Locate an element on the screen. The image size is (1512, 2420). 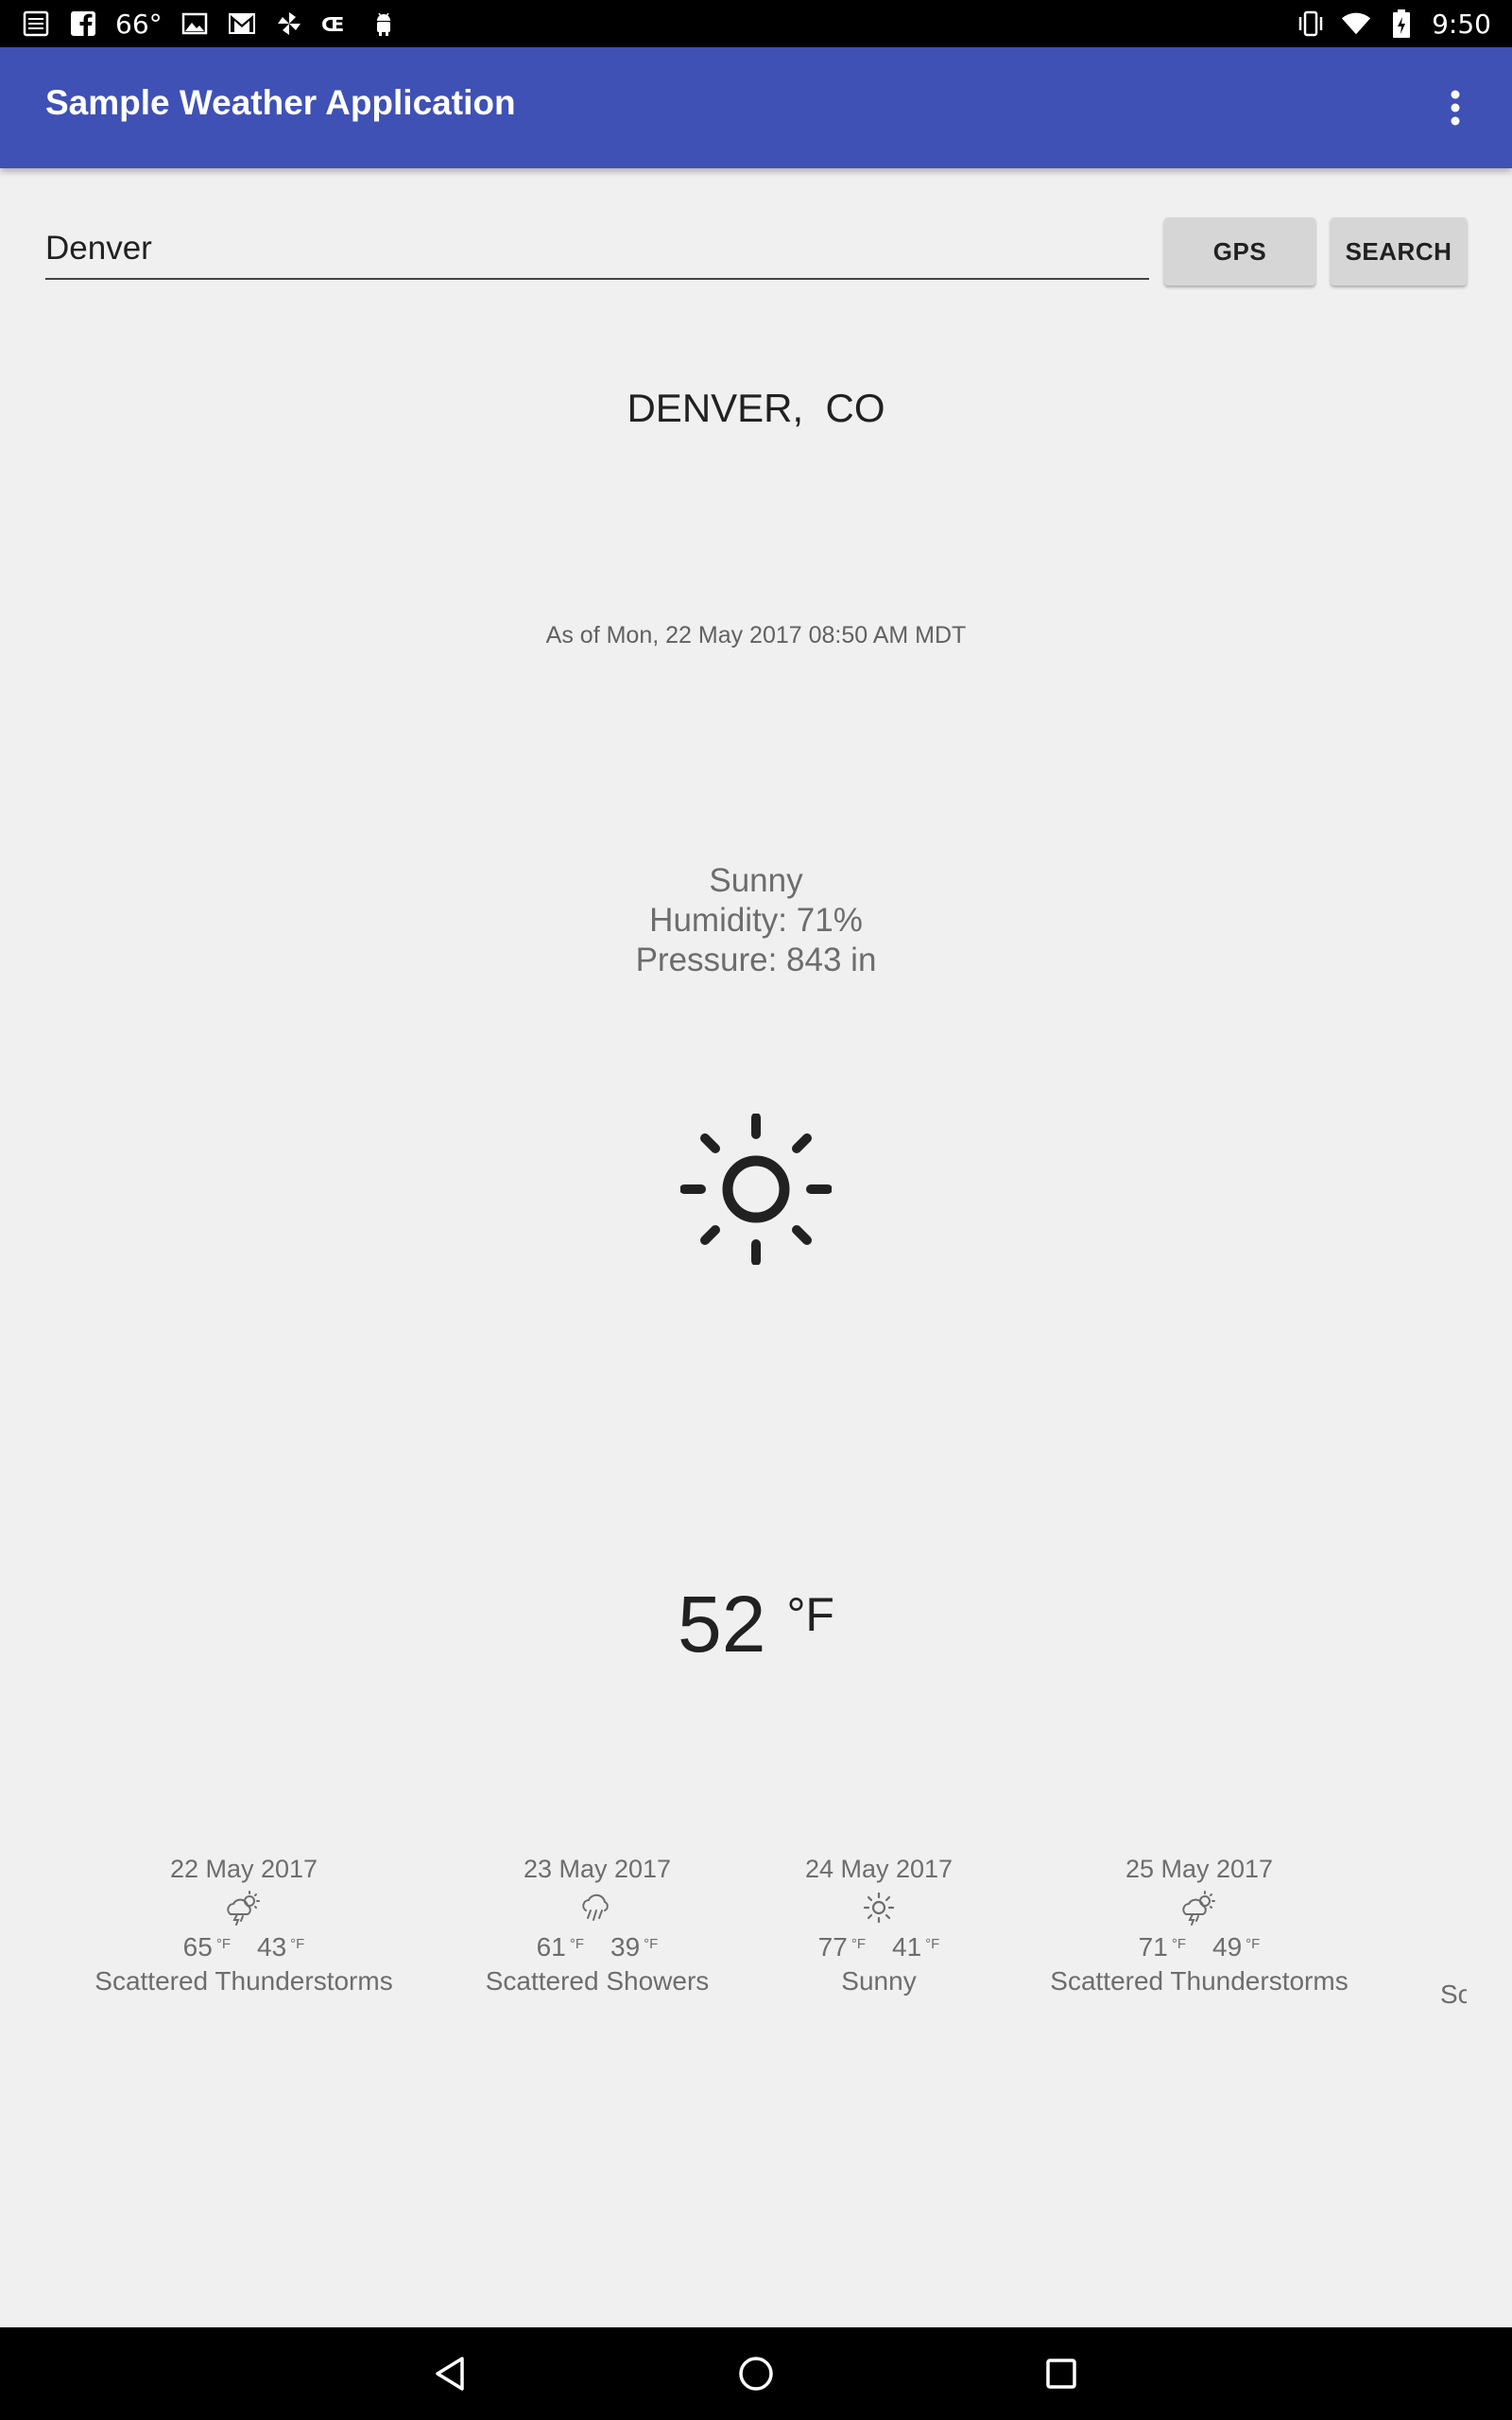
battery-icon is located at coordinates (1401, 24).